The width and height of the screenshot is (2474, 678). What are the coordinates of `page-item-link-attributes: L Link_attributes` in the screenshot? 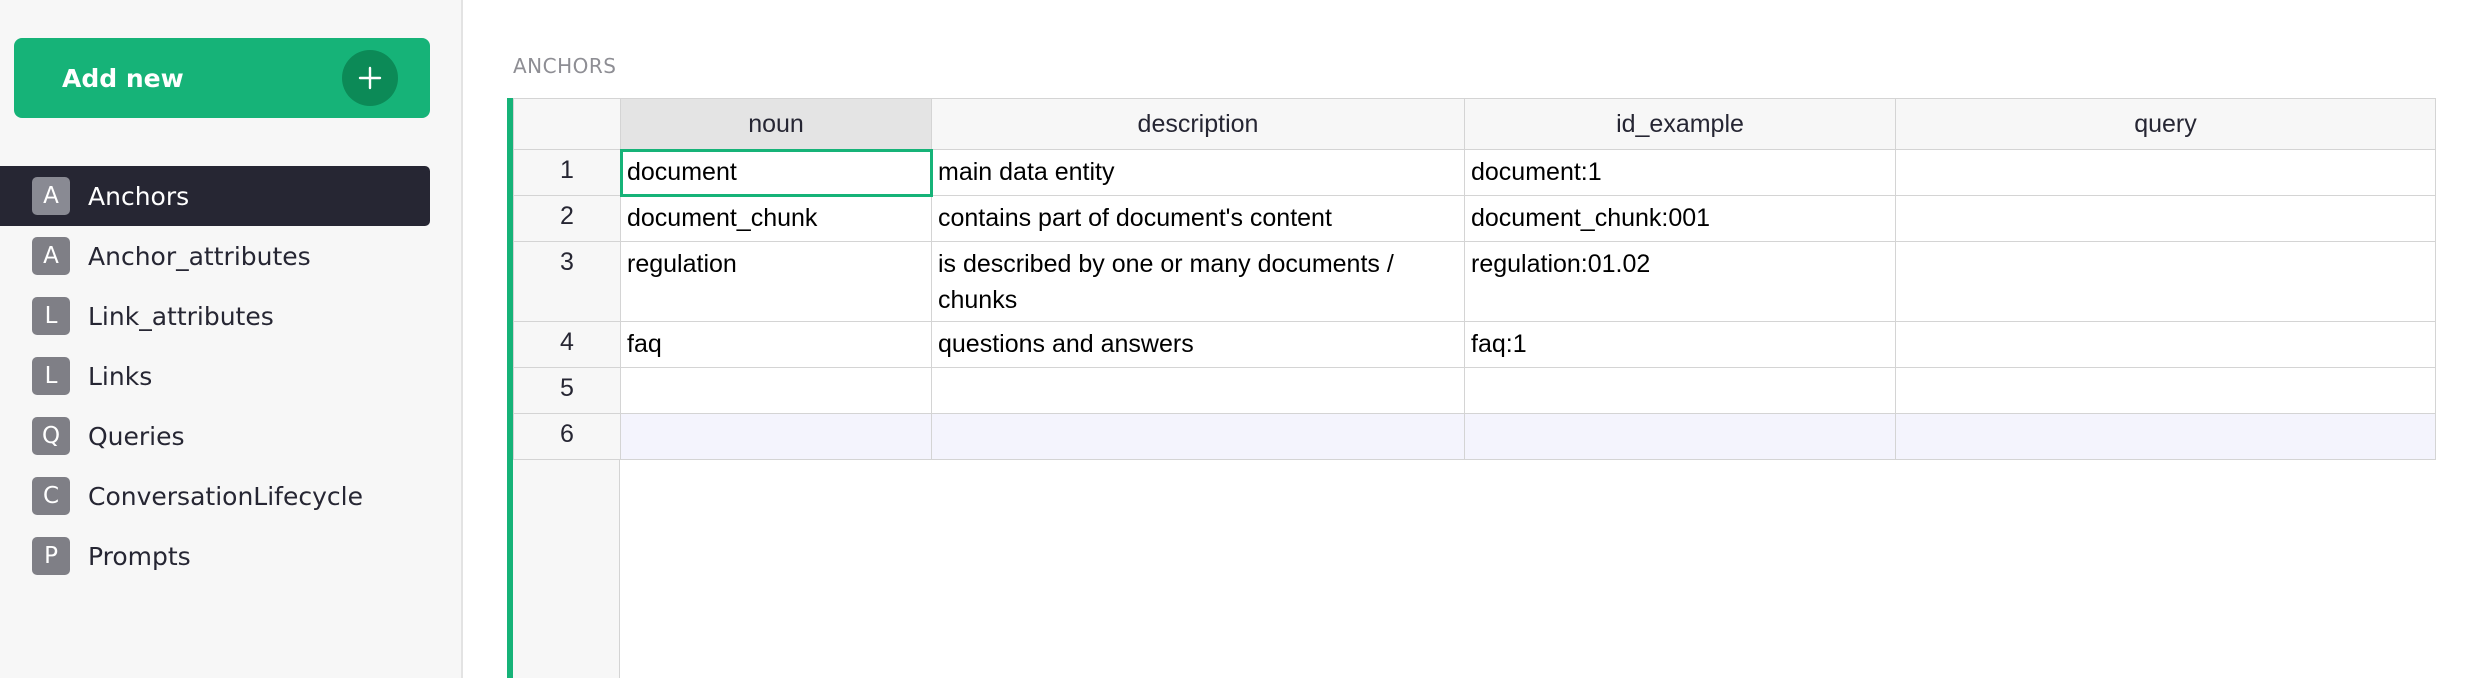 It's located at (215, 316).